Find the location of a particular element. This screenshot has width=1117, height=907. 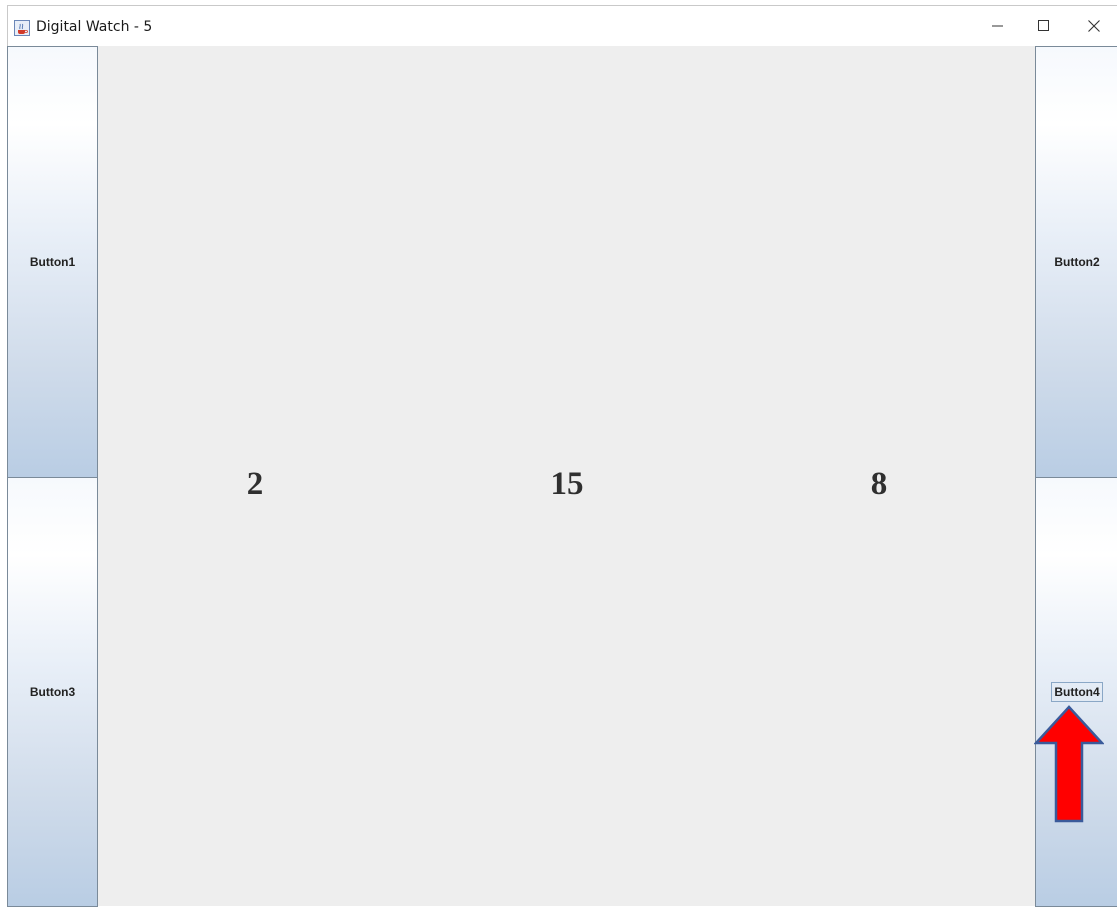

button1-label: Button1 is located at coordinates (52, 262).